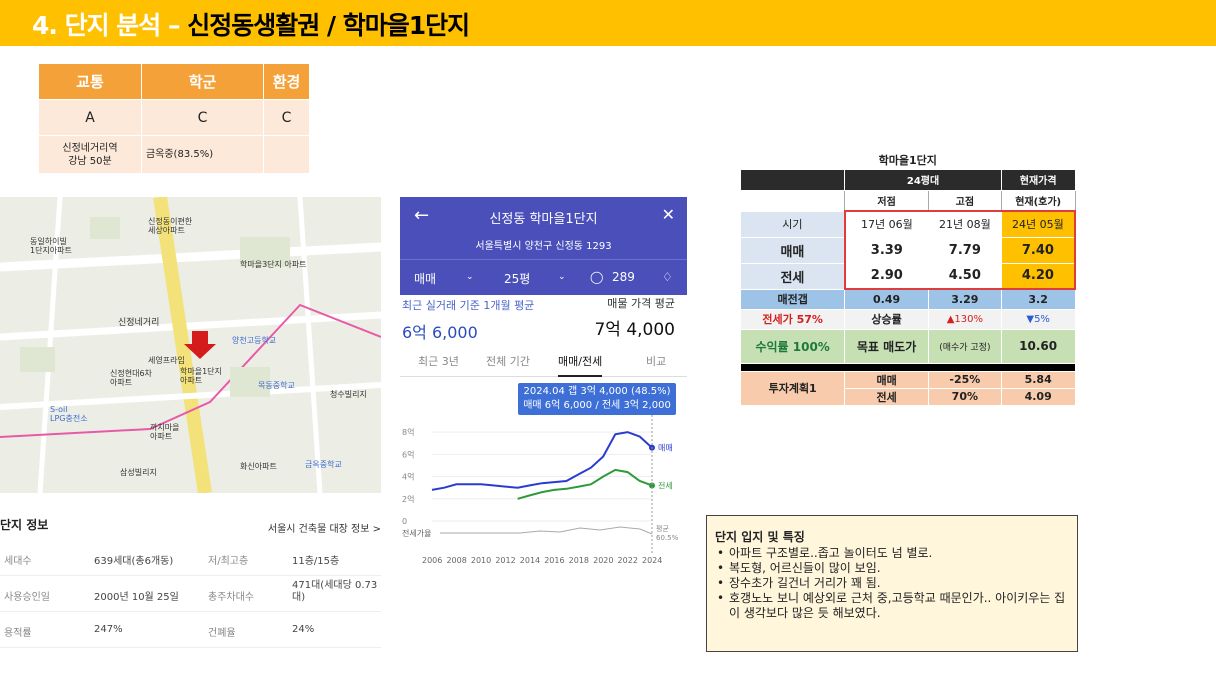  Describe the element at coordinates (138, 472) in the screenshot. I see `map-label-samsung: 삼성빌리지` at that location.